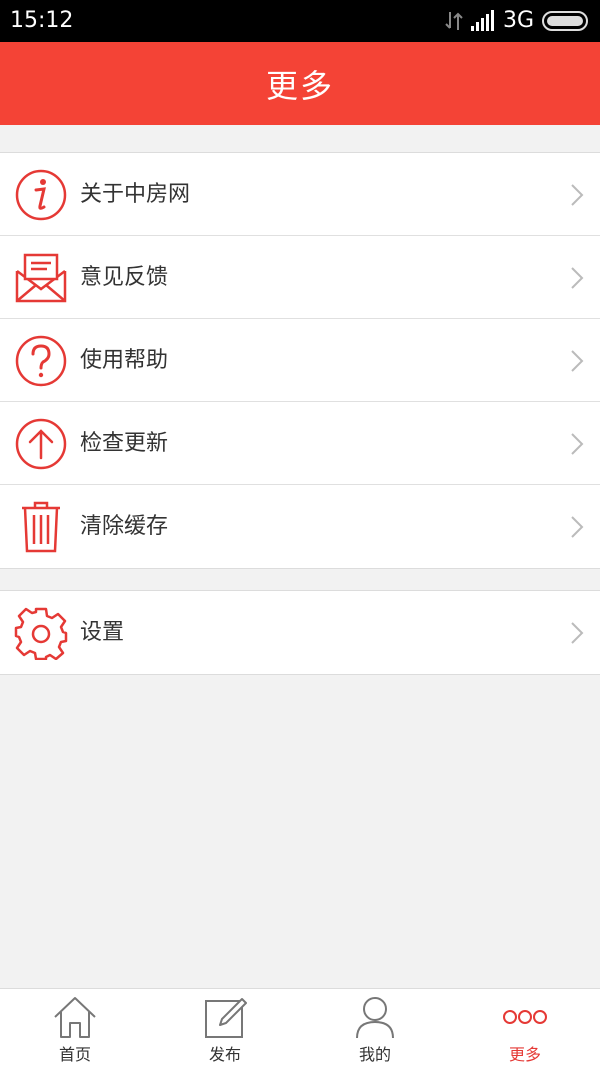  I want to click on bottom-tab-bar: 首页 发布 我的 更多, so click(300, 1028).